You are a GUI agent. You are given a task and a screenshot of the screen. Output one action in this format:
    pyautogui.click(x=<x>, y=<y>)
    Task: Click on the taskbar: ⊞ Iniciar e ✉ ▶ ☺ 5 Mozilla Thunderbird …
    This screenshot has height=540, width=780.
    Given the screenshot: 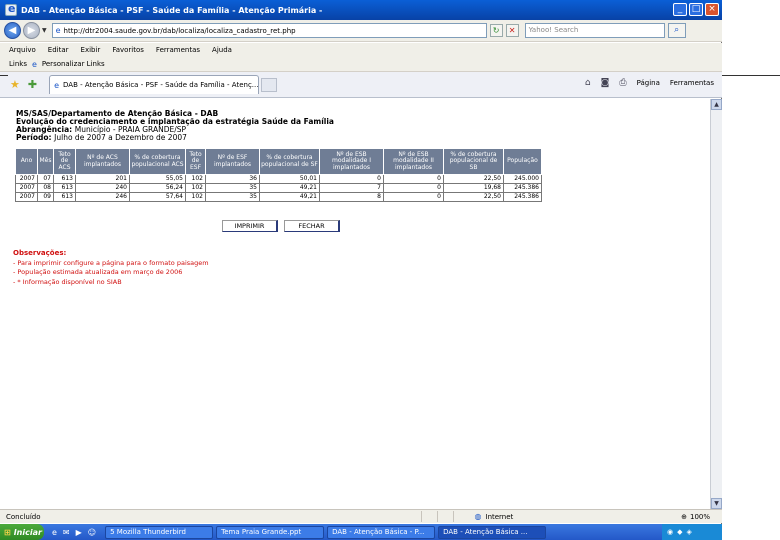 What is the action you would take?
    pyautogui.click(x=361, y=532)
    